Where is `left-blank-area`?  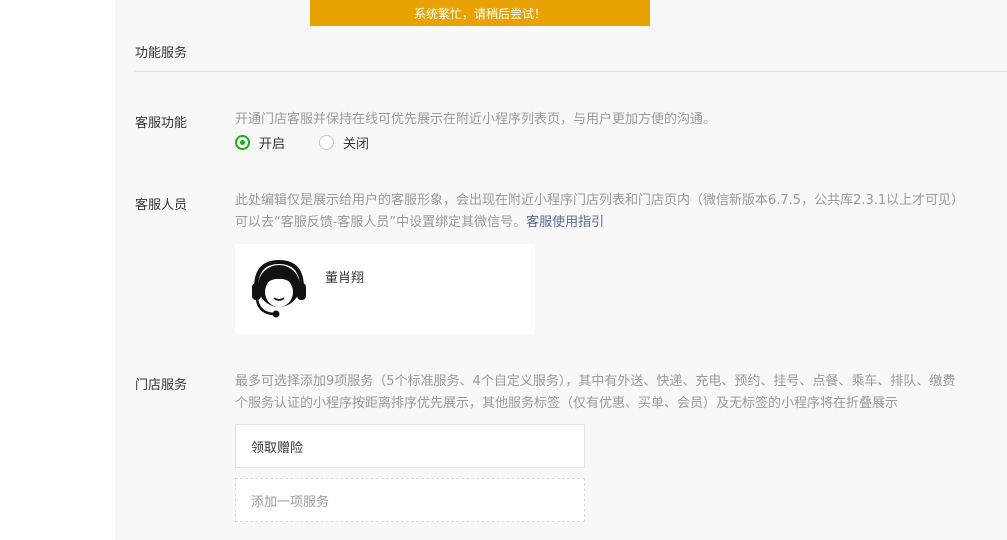 left-blank-area is located at coordinates (57, 270).